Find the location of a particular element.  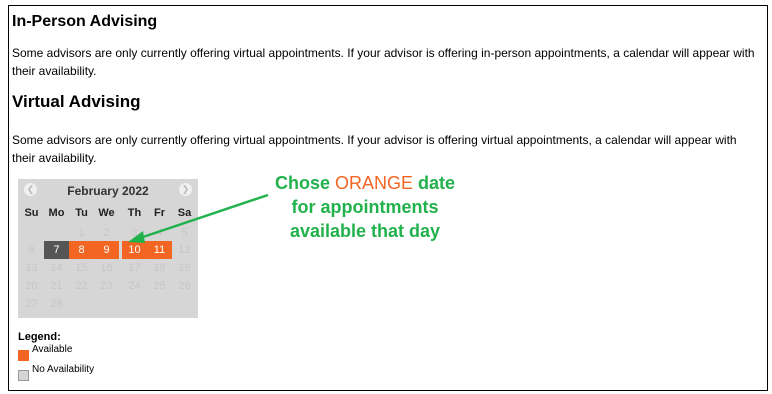

annotation-part-2: date is located at coordinates (434, 183).